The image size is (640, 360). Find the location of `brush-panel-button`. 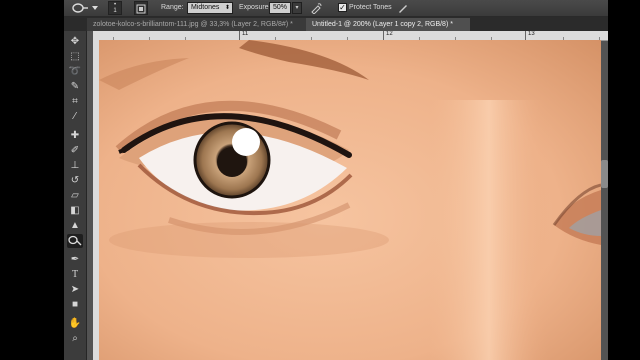

brush-panel-button is located at coordinates (141, 8).